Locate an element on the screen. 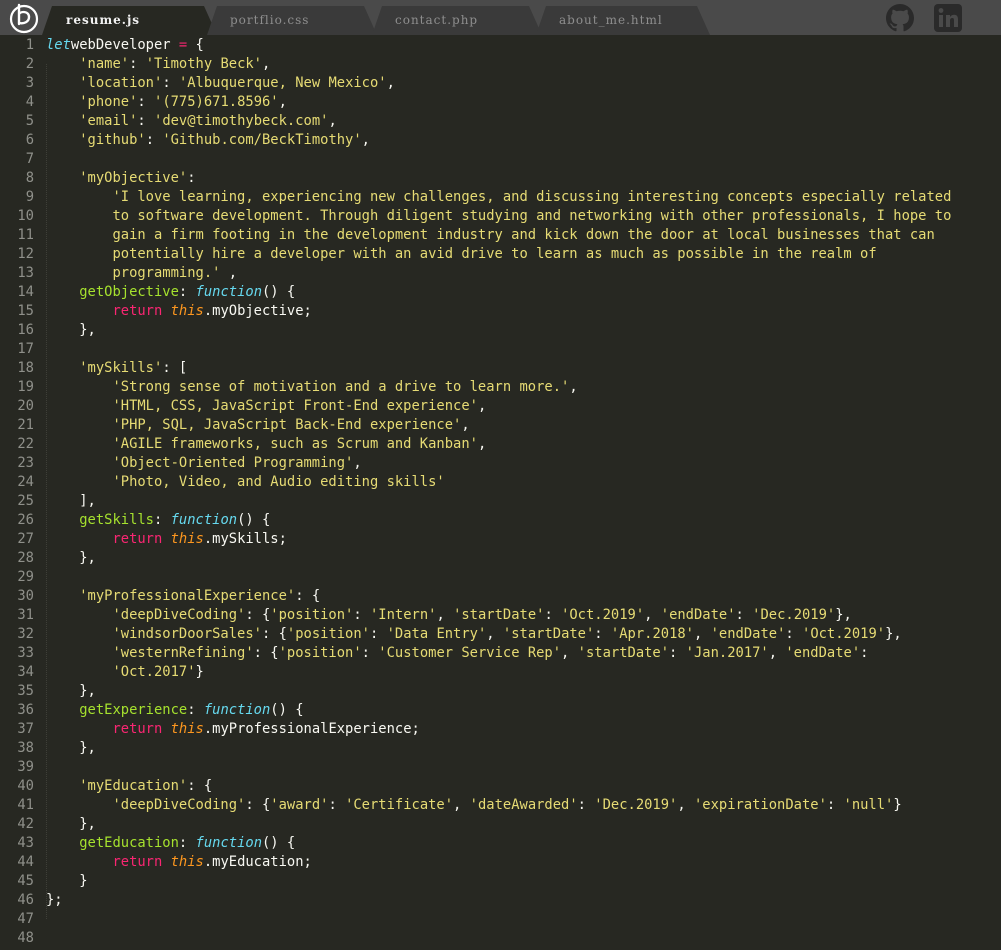 This screenshot has width=1001, height=950. code-line: 27 return this.mySkills; is located at coordinates (500, 539).